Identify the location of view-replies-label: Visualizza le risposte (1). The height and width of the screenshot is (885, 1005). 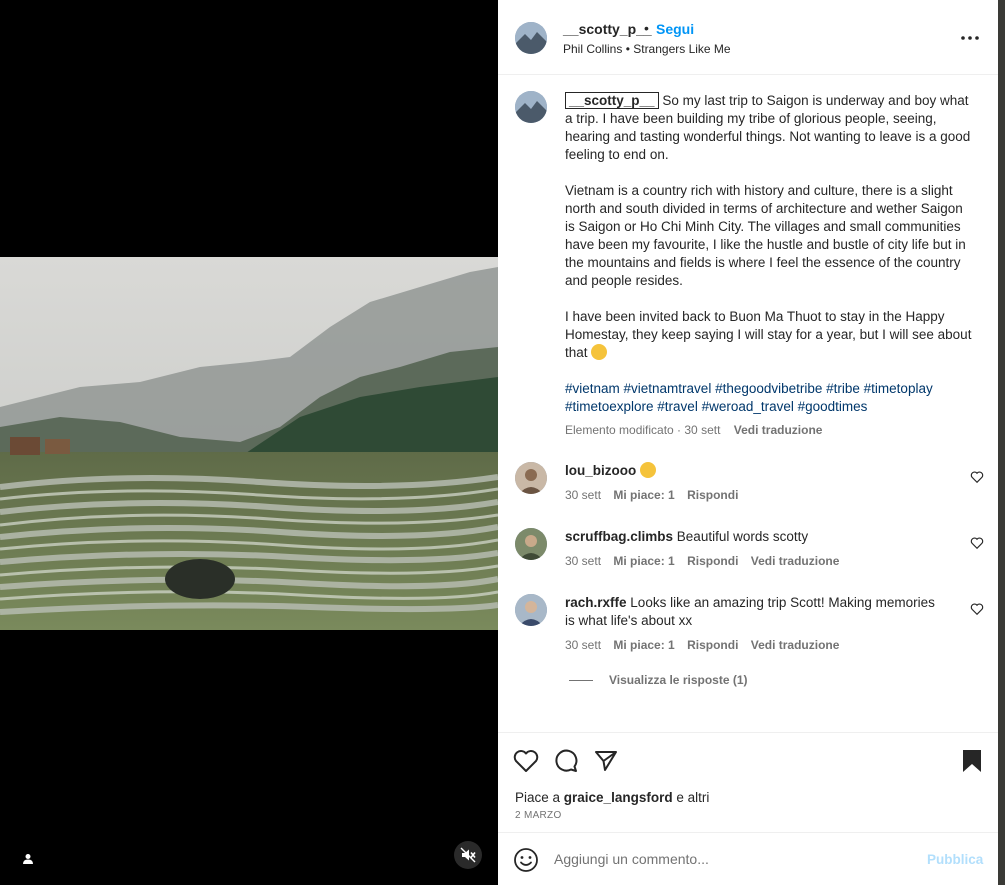
(678, 680).